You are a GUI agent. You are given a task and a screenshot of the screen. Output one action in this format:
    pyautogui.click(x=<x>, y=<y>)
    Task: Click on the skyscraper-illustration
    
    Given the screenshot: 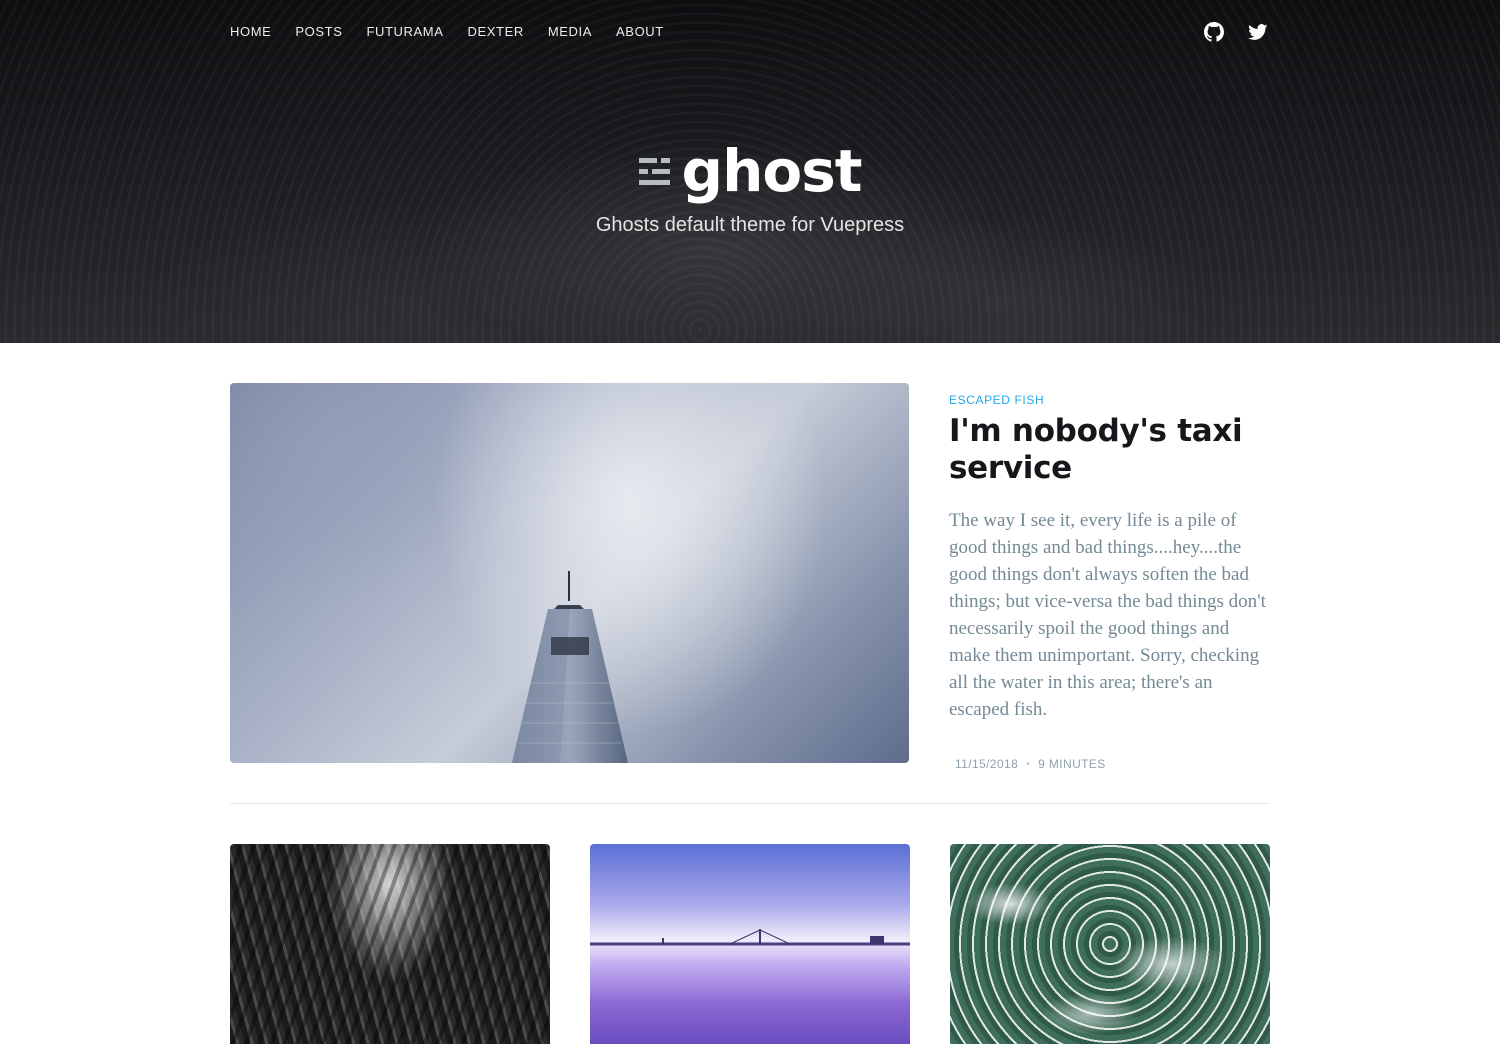 What is the action you would take?
    pyautogui.click(x=570, y=667)
    